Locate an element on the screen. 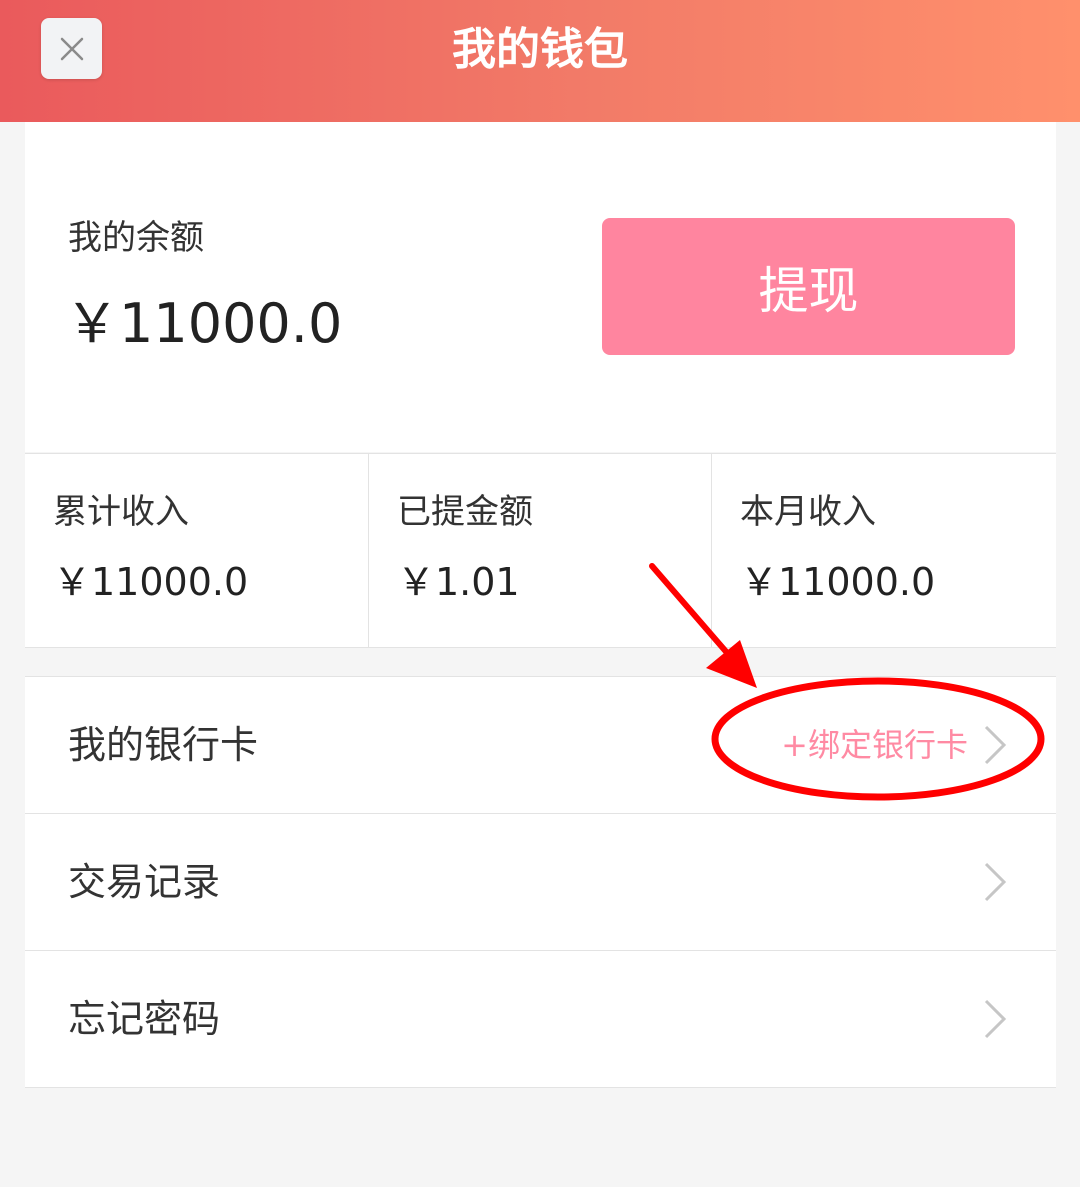 The image size is (1080, 1187). stat-label: 已提金额 is located at coordinates (465, 512).